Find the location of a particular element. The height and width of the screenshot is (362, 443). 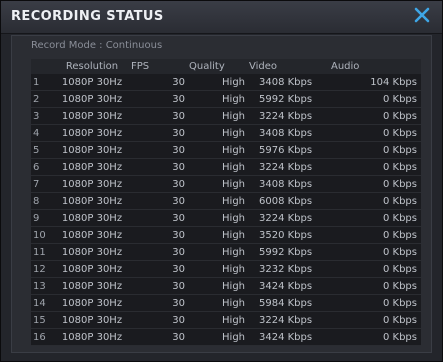

video-bitrate-cell: 3408 Kbps is located at coordinates (290, 184).